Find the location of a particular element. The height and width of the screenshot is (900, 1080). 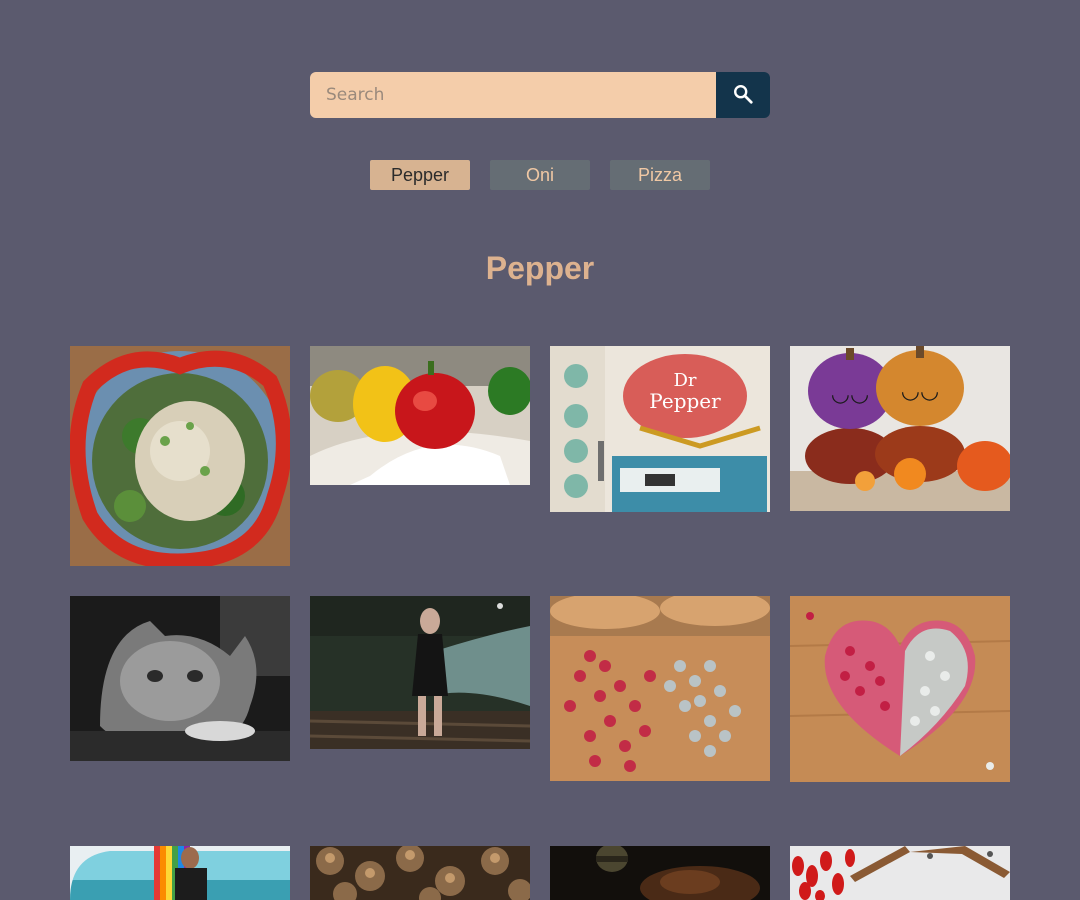

gallery-image-dark-food is located at coordinates (660, 873).